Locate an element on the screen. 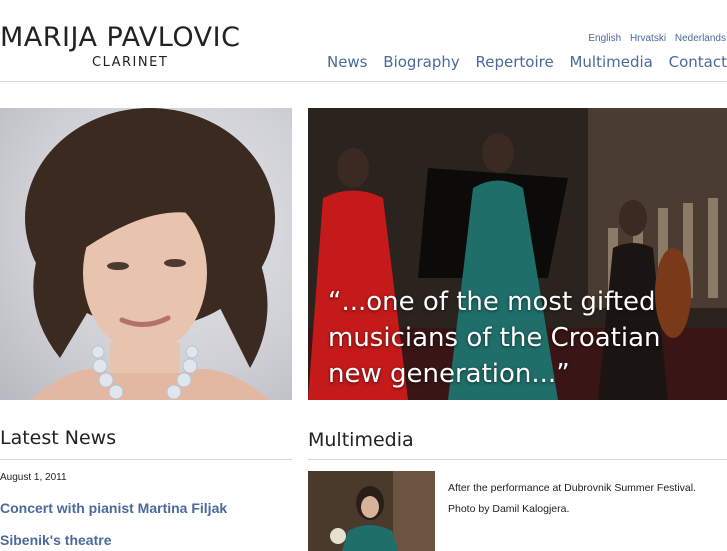  nav-multimedia: Multimedia is located at coordinates (610, 62).